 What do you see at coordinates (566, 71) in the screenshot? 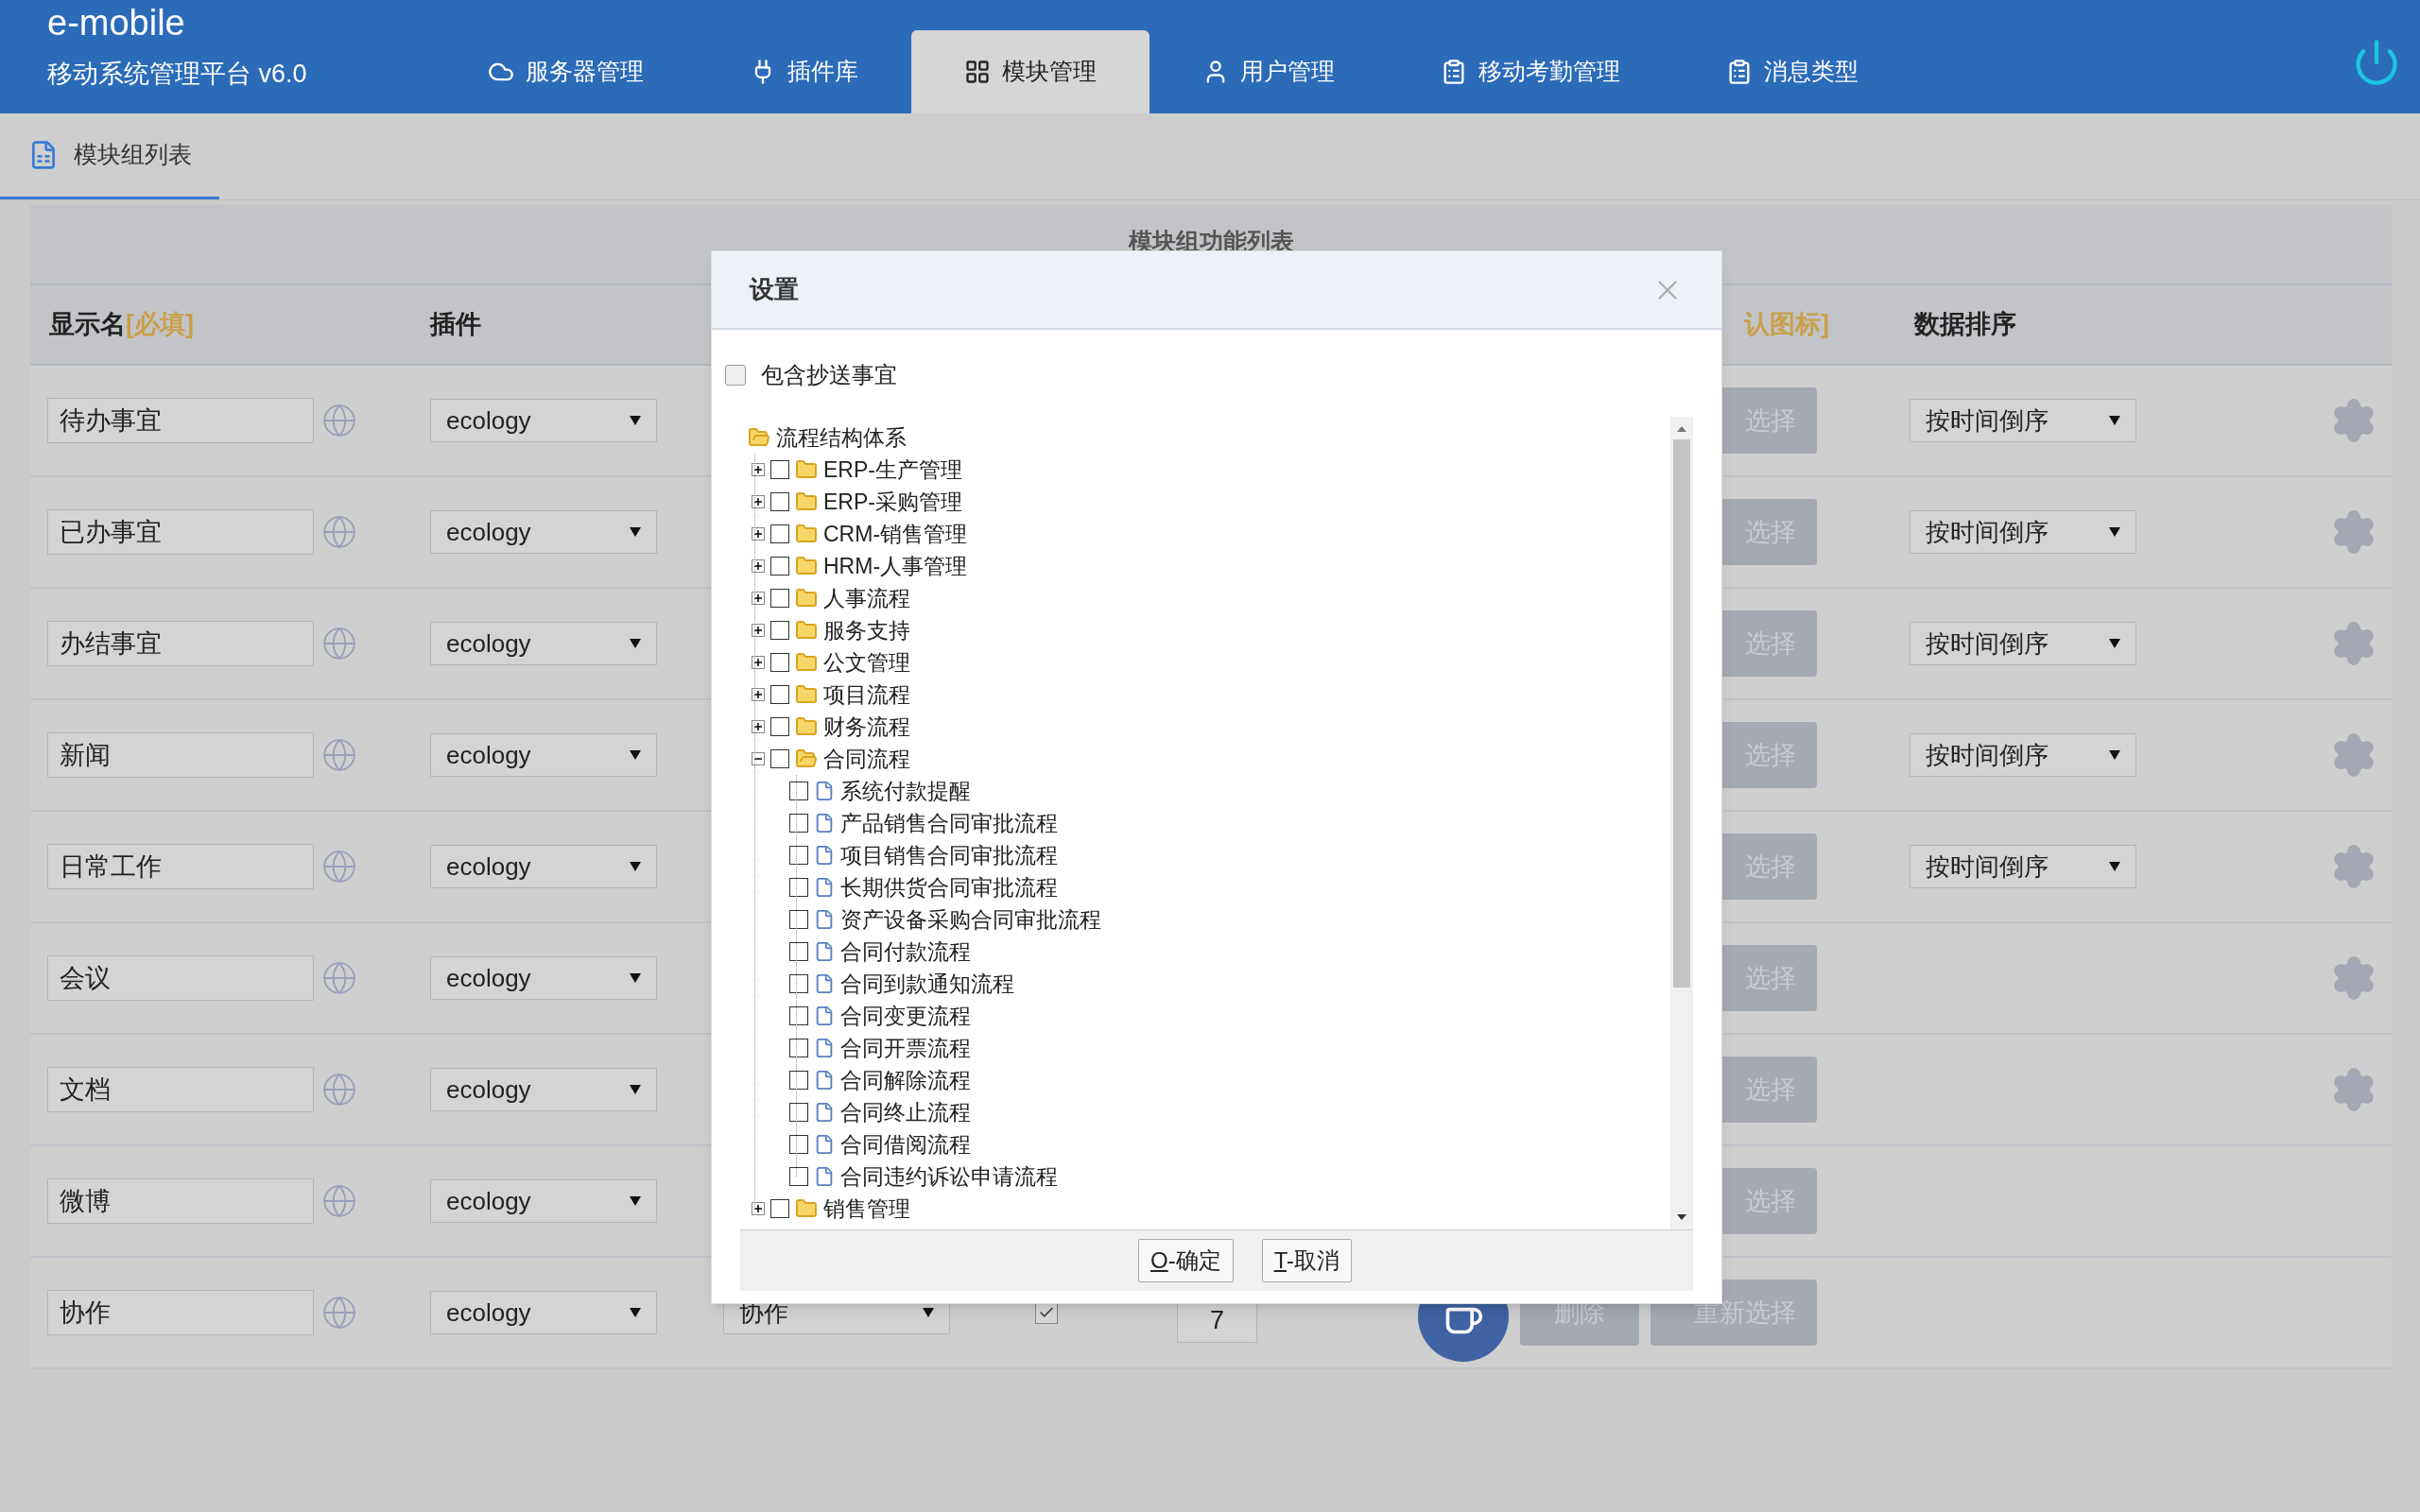
I see `nav-tab: 服务器管理` at bounding box center [566, 71].